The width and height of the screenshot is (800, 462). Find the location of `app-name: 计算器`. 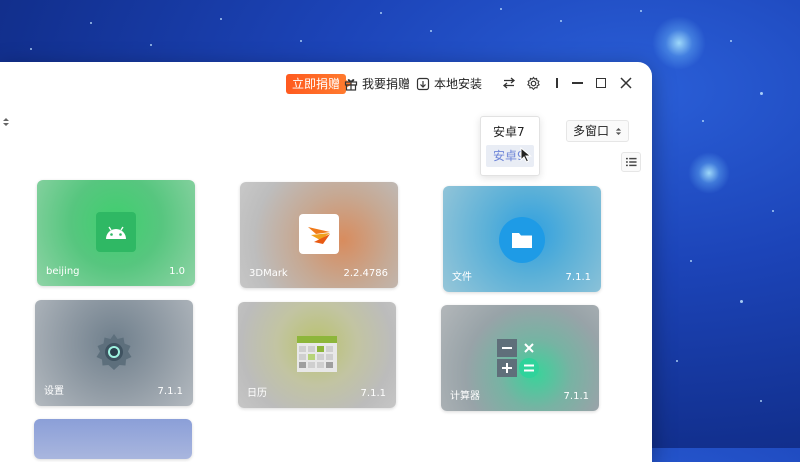

app-name: 计算器 is located at coordinates (465, 396).